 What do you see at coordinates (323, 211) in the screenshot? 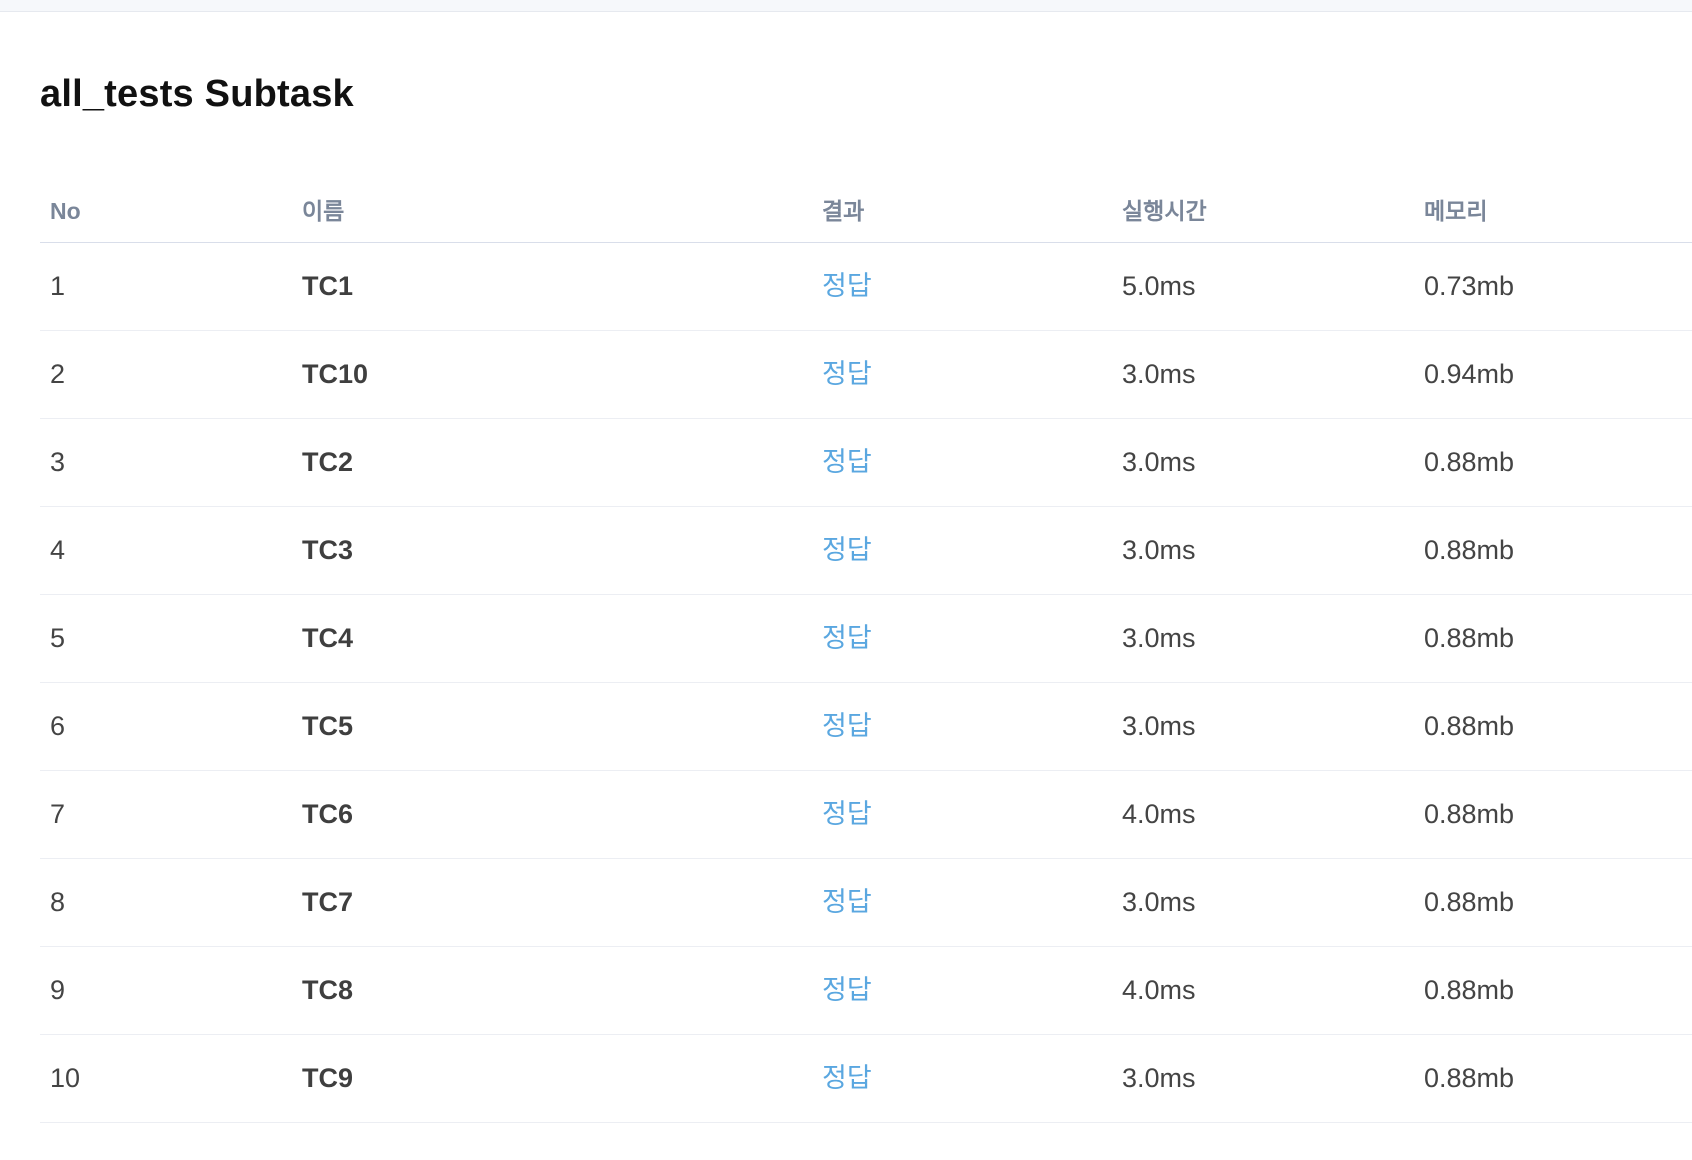
I see `header-name: 이름` at bounding box center [323, 211].